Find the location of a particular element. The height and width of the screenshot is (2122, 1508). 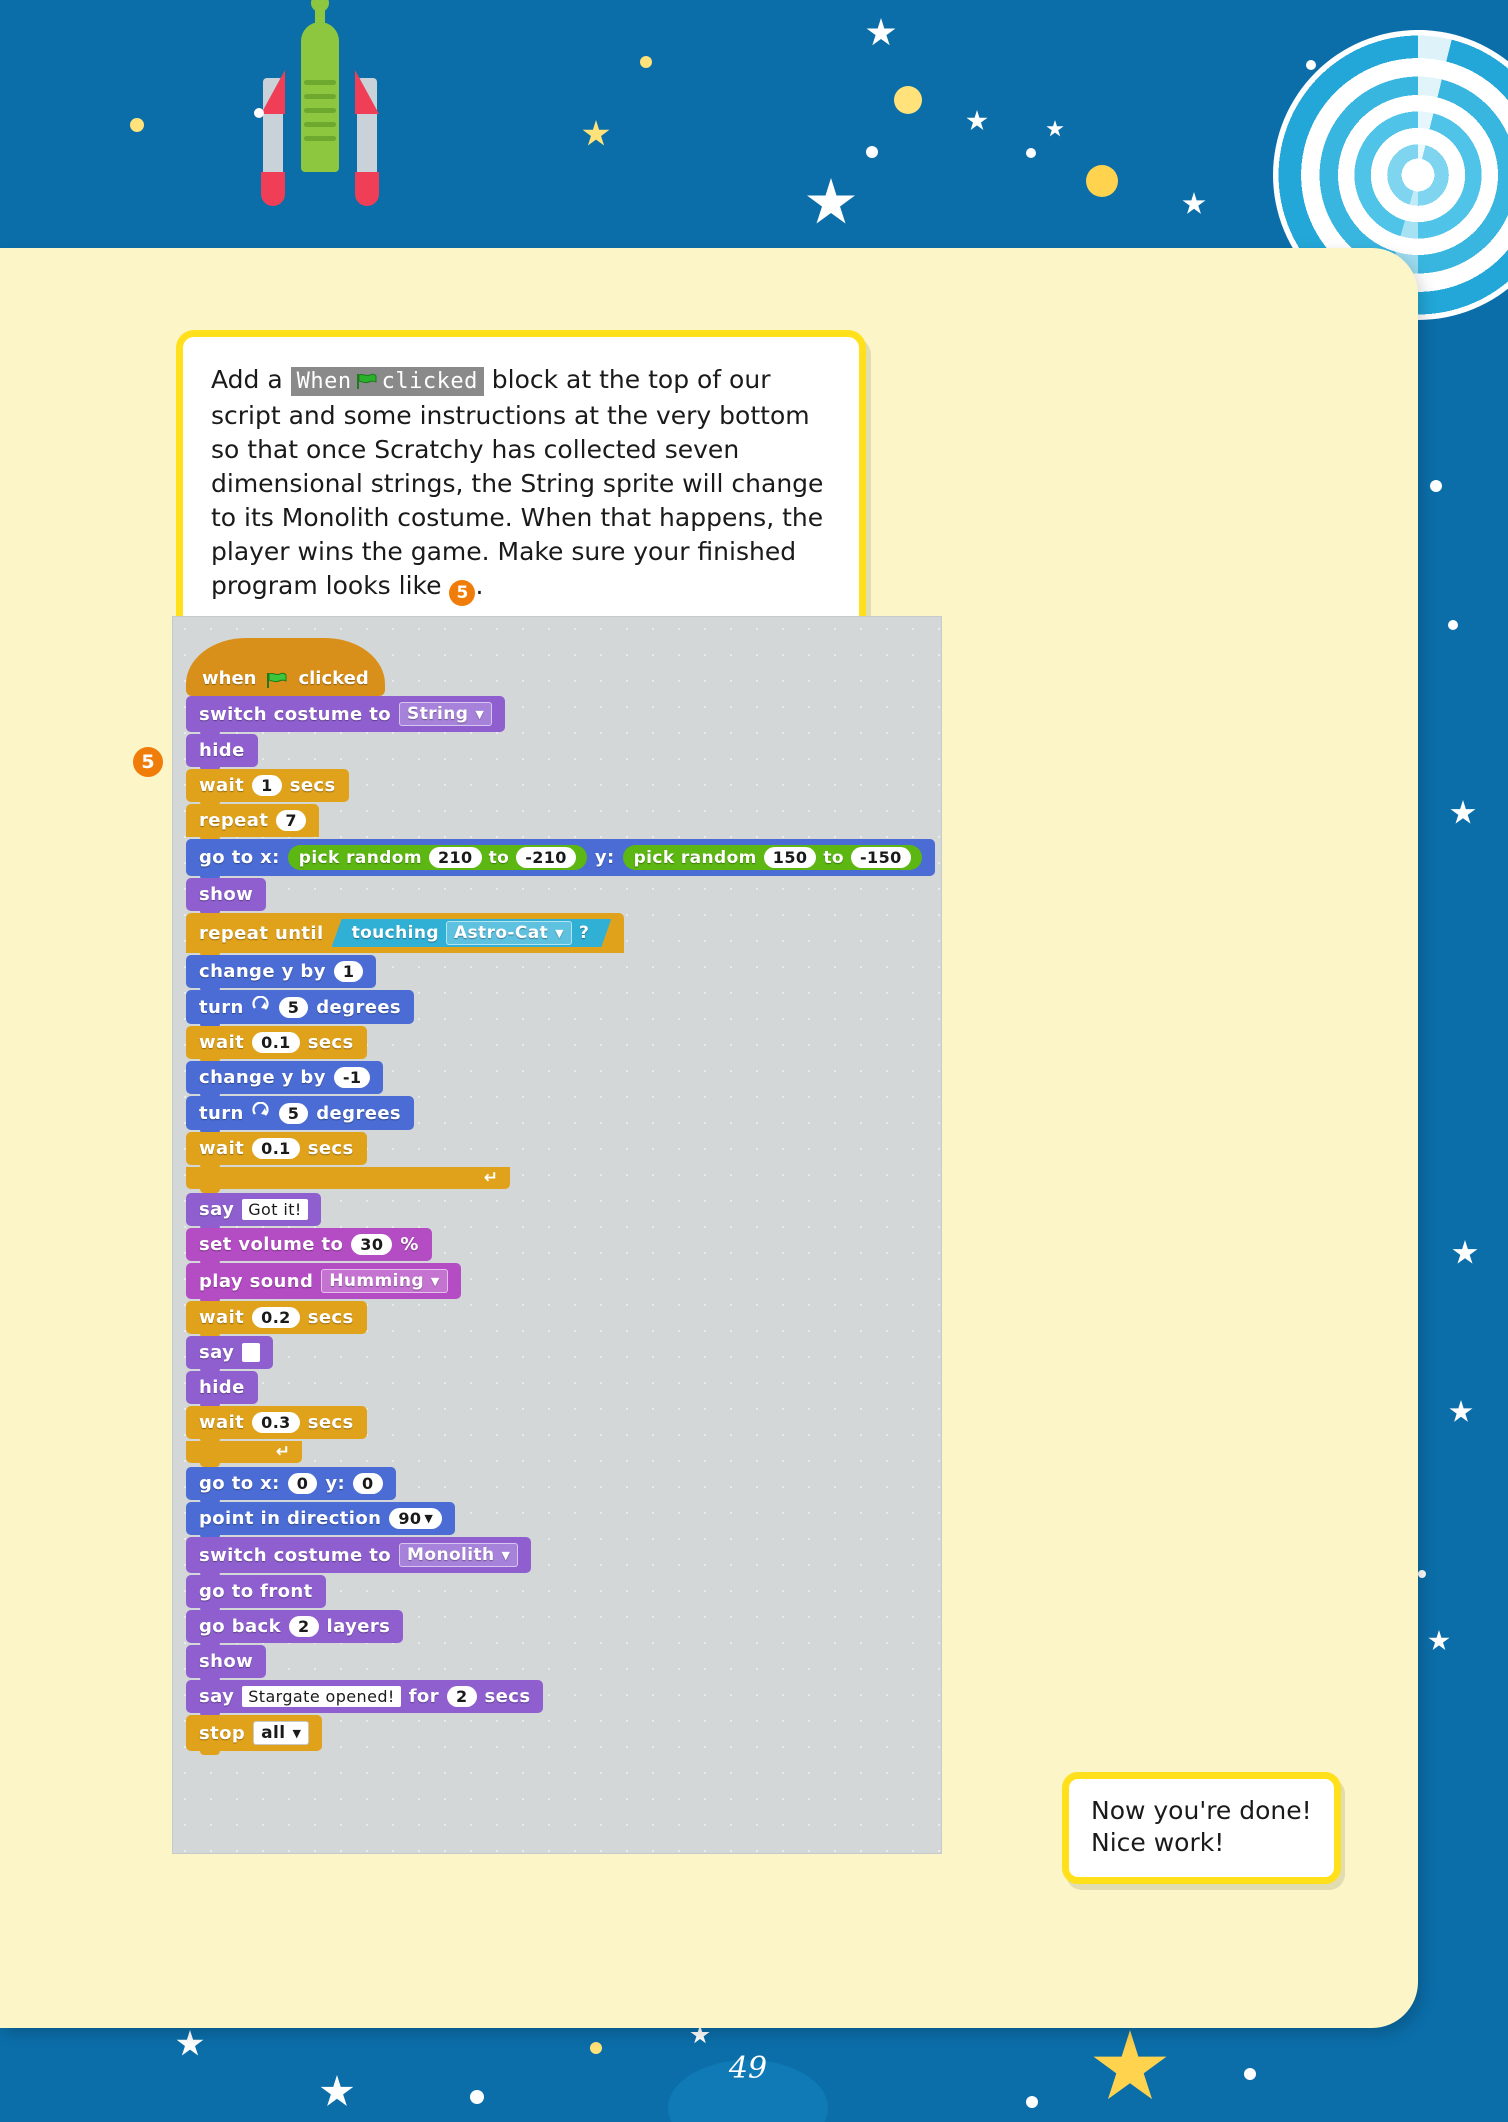

say-text-input: Stargate opened! is located at coordinates (321, 1696).